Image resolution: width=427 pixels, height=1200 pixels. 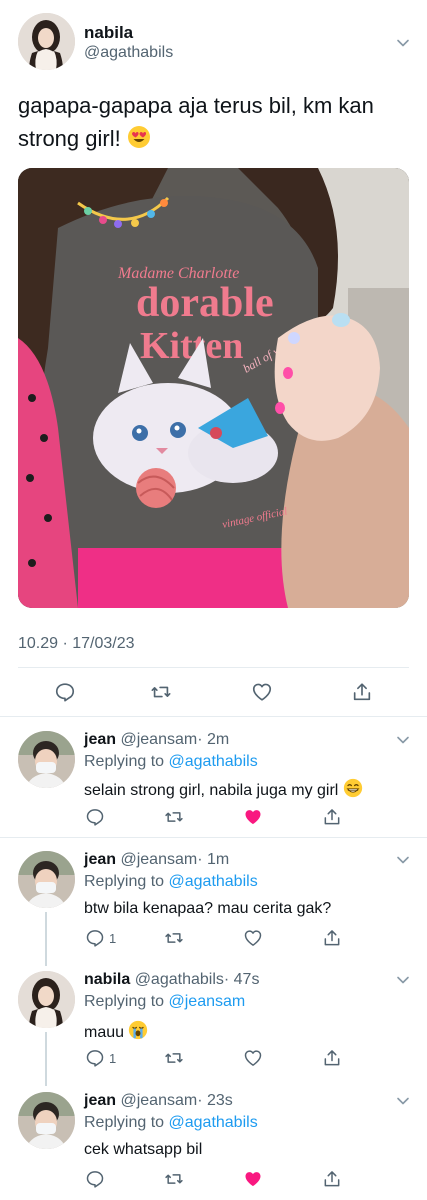 What do you see at coordinates (128, 53) in the screenshot?
I see `author-handle: @agathabils` at bounding box center [128, 53].